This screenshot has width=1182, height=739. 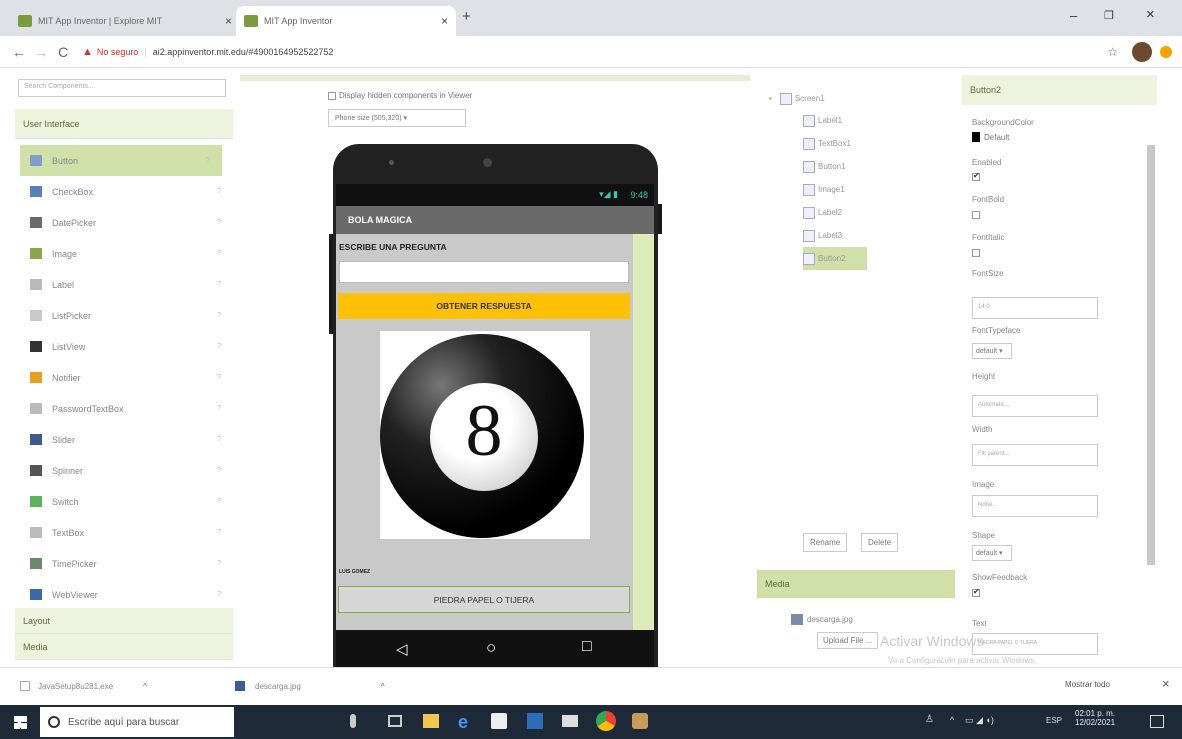 I want to click on taskbar-search-box: Escribe aquí para buscar, so click(x=137, y=722).